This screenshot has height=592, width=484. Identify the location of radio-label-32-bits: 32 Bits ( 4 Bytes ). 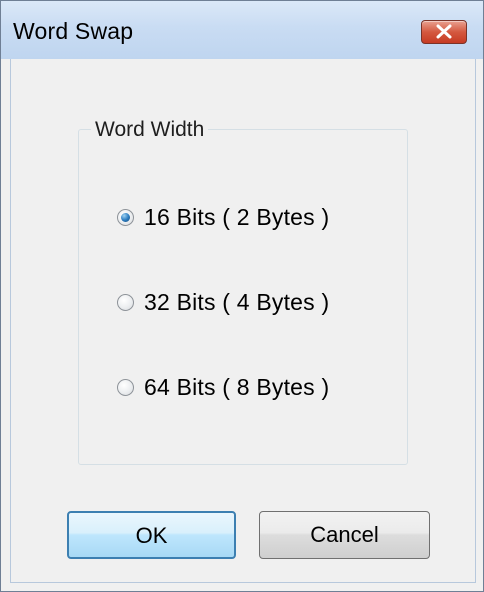
(236, 302).